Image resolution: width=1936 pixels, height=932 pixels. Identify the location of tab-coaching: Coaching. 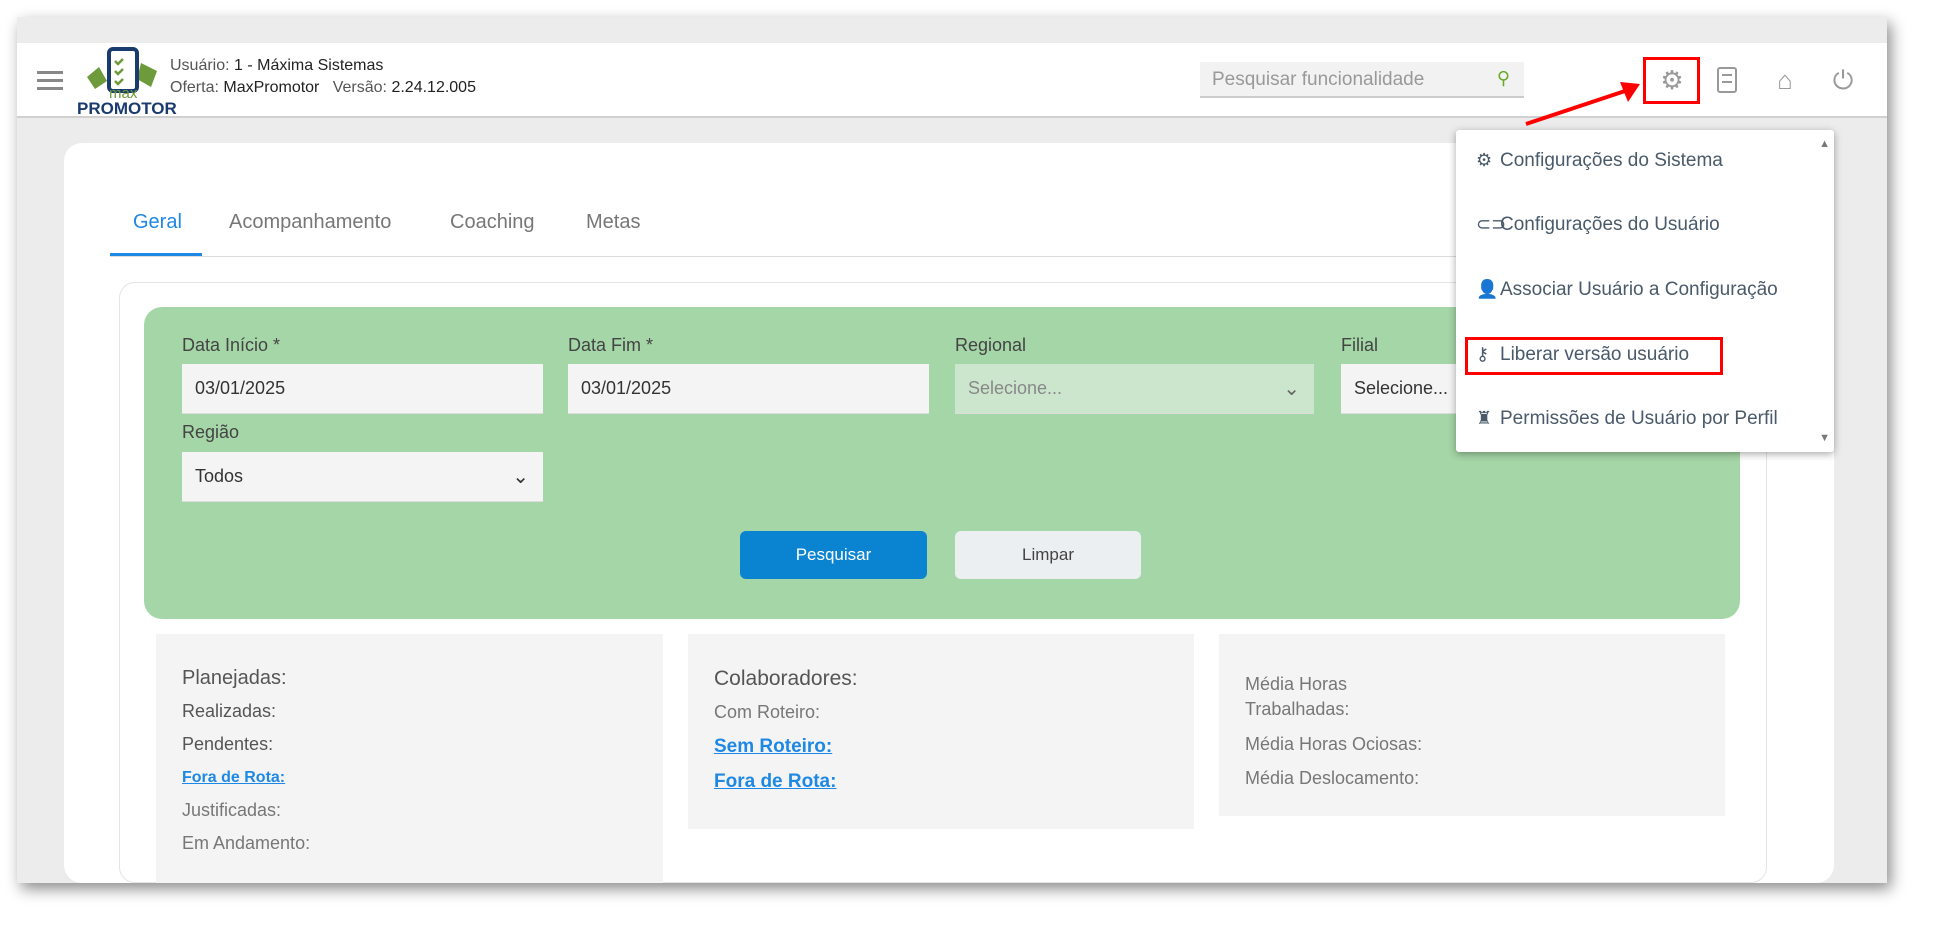
(492, 222).